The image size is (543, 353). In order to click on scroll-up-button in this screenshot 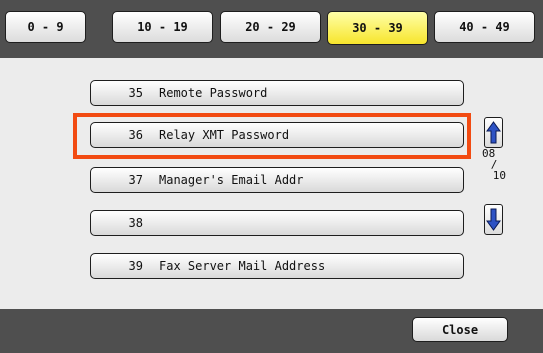, I will do `click(493, 132)`.